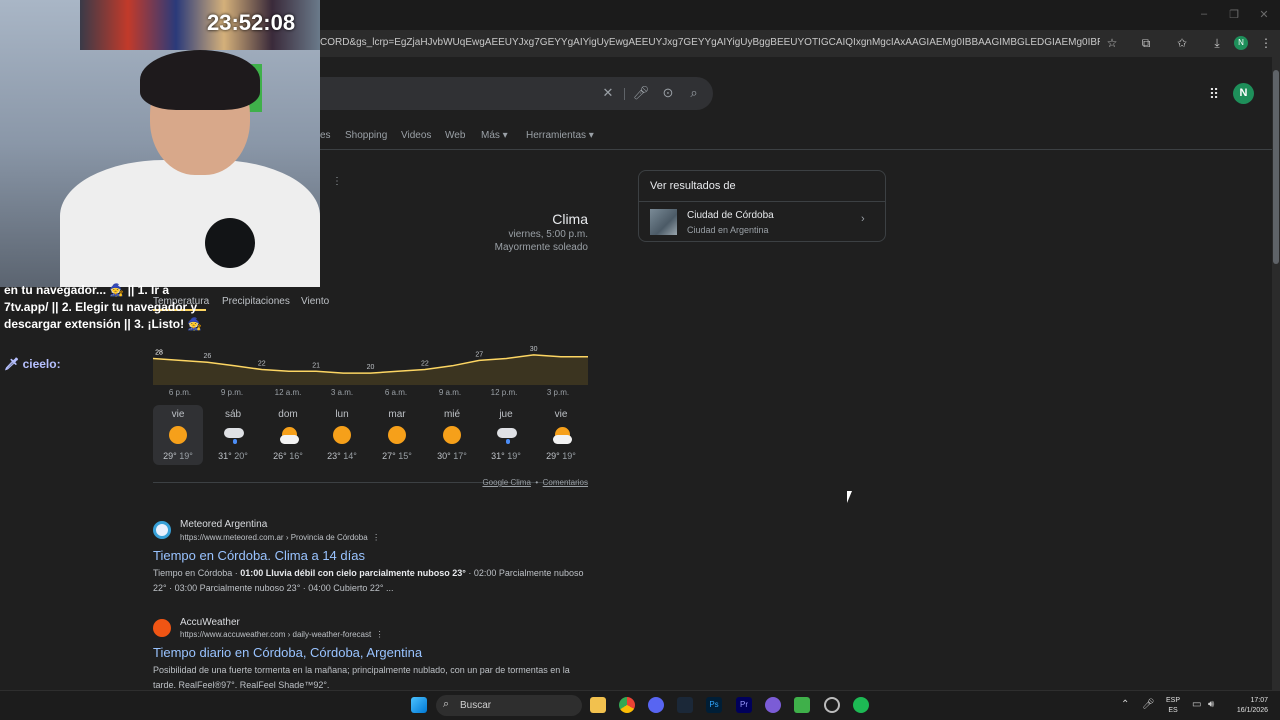 This screenshot has height=720, width=1280. I want to click on start-icon, so click(419, 705).